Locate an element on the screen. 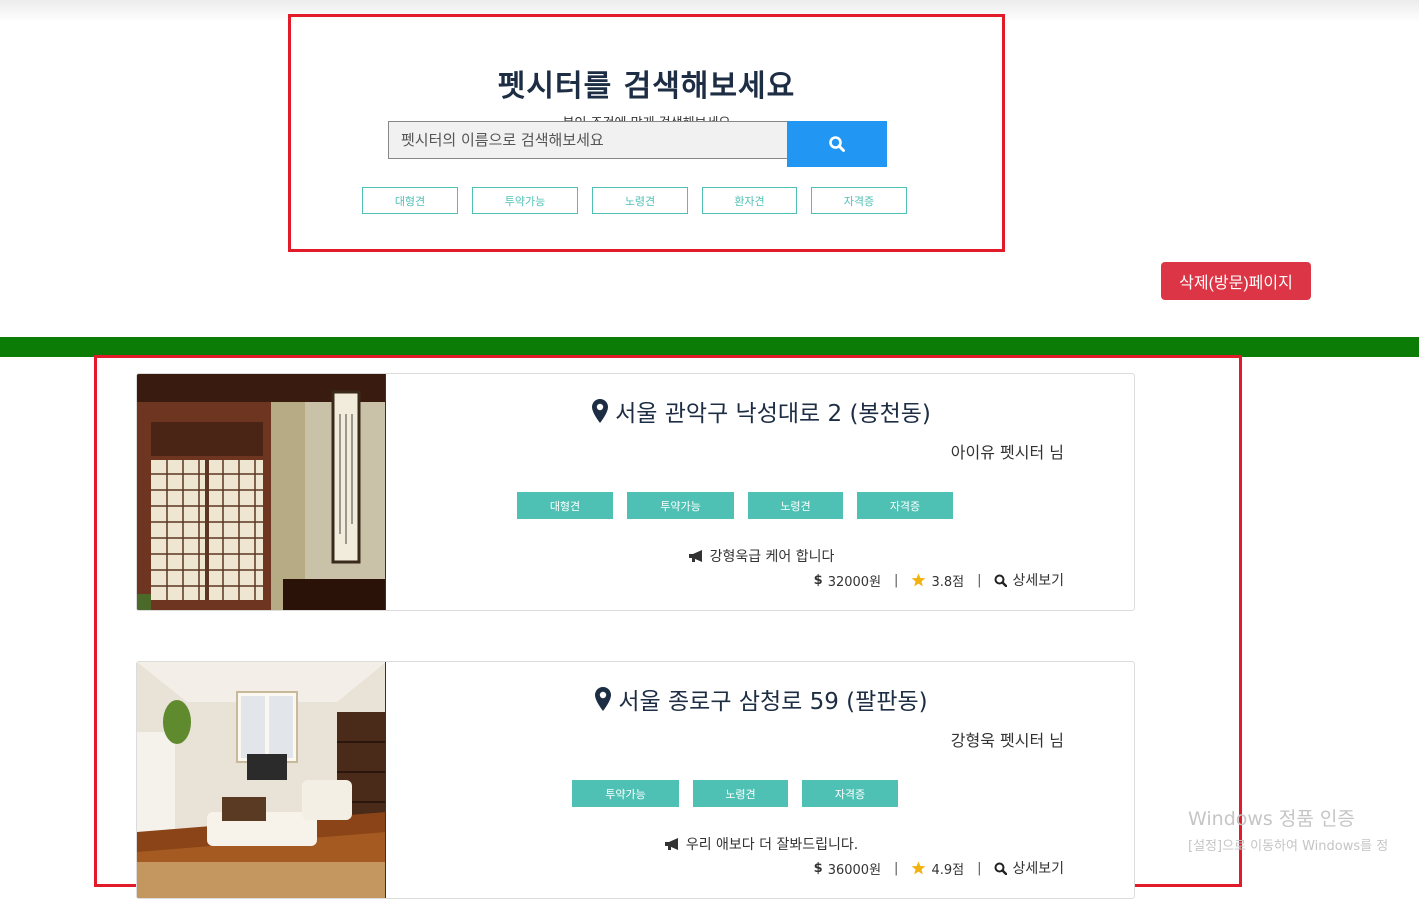 Image resolution: width=1419 pixels, height=899 pixels. sitter-address: 서울 종로구 삼청로 59 (팔판동) is located at coordinates (773, 702).